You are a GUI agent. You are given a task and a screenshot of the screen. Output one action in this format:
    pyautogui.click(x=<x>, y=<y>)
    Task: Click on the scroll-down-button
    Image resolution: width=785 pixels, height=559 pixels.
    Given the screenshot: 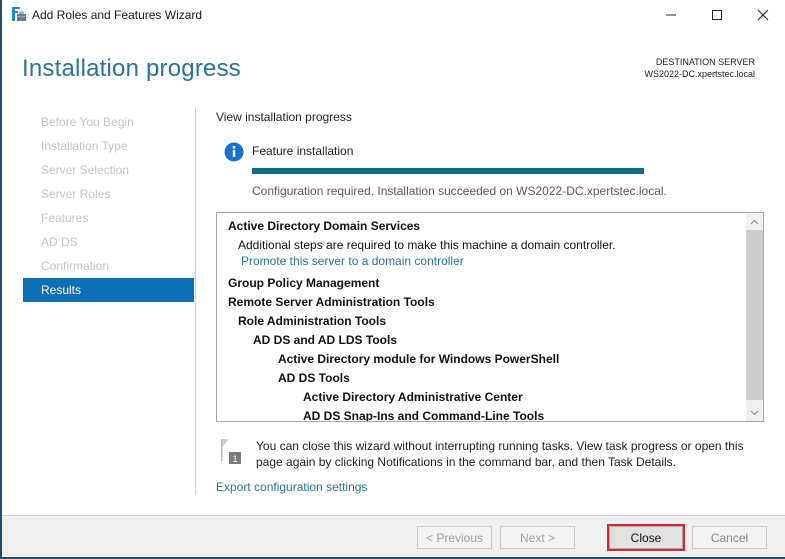 What is the action you would take?
    pyautogui.click(x=754, y=412)
    